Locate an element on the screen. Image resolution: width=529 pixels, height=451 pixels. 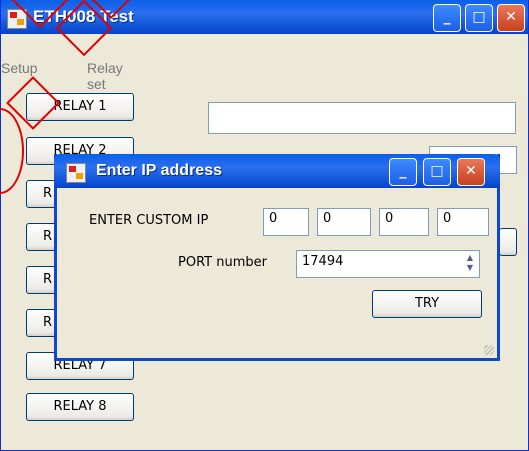
close-button: ✕ is located at coordinates (511, 18).